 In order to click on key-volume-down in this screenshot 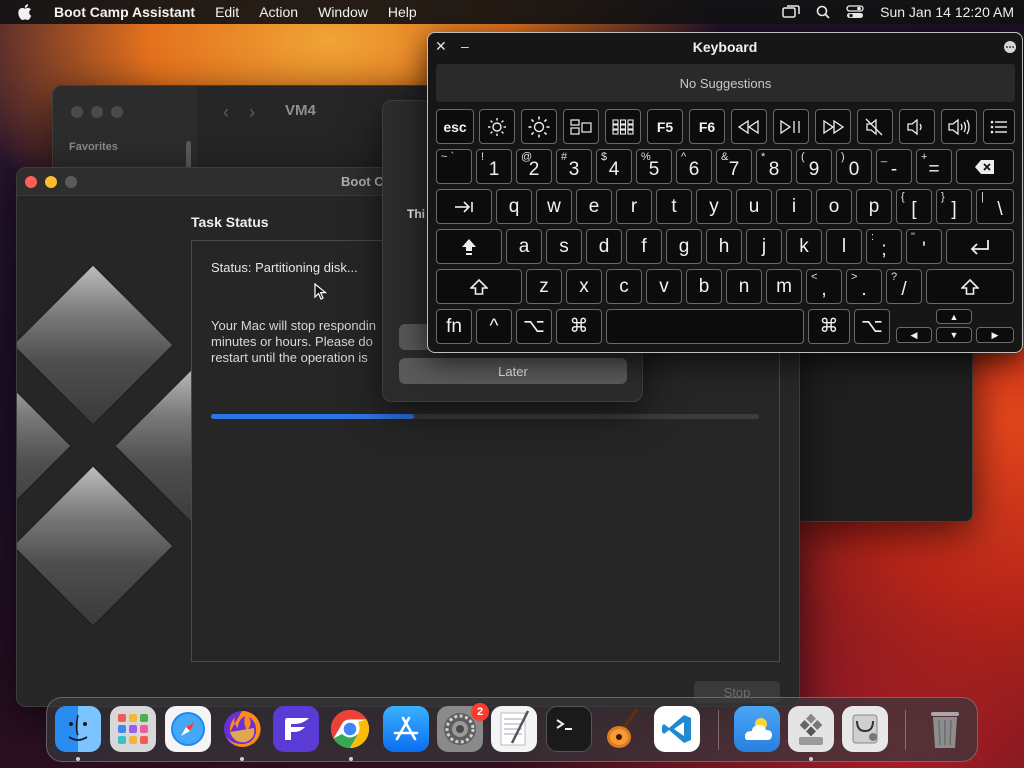, I will do `click(917, 126)`.